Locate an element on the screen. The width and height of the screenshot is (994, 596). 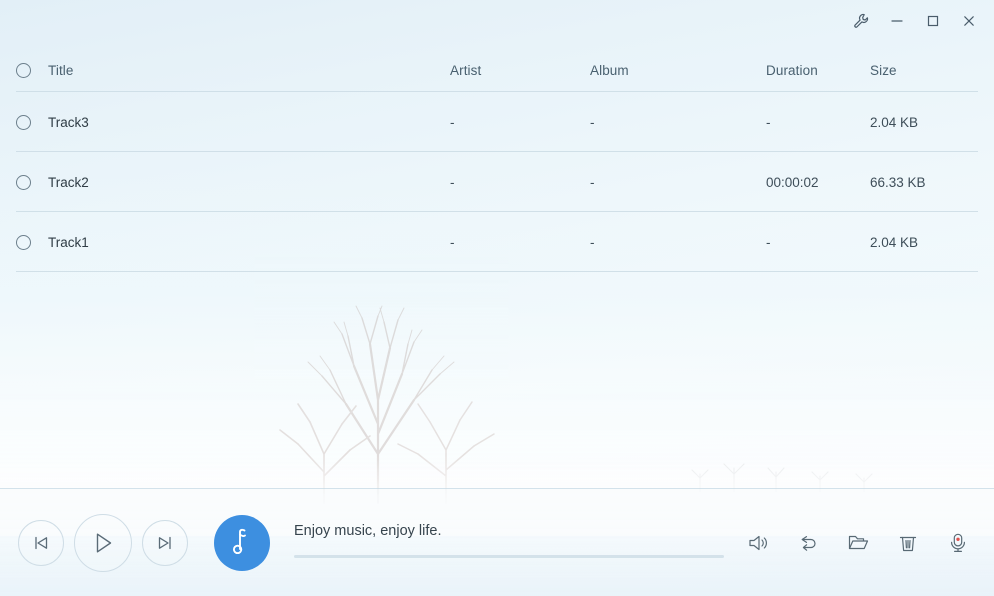
table-row: Track3 - - - 2.04 KB is located at coordinates (497, 122).